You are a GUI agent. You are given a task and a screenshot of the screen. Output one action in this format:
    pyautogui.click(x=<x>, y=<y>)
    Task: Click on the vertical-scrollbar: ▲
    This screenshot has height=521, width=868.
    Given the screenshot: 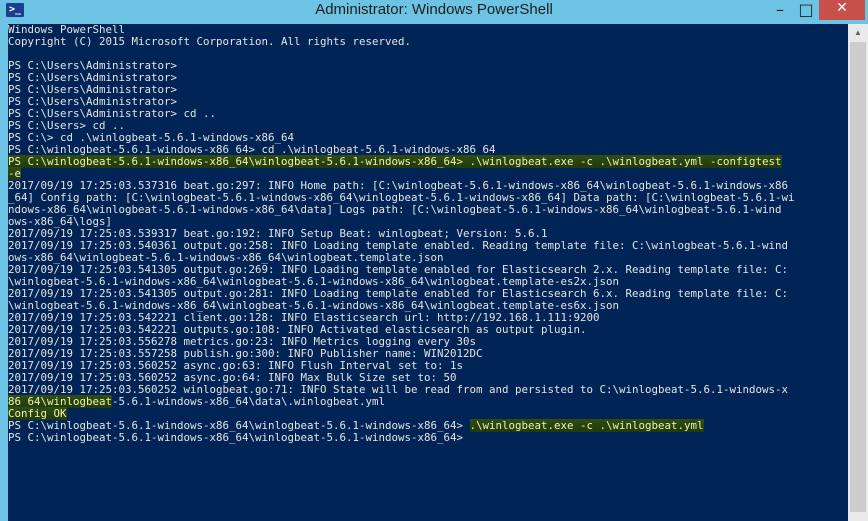 What is the action you would take?
    pyautogui.click(x=858, y=272)
    